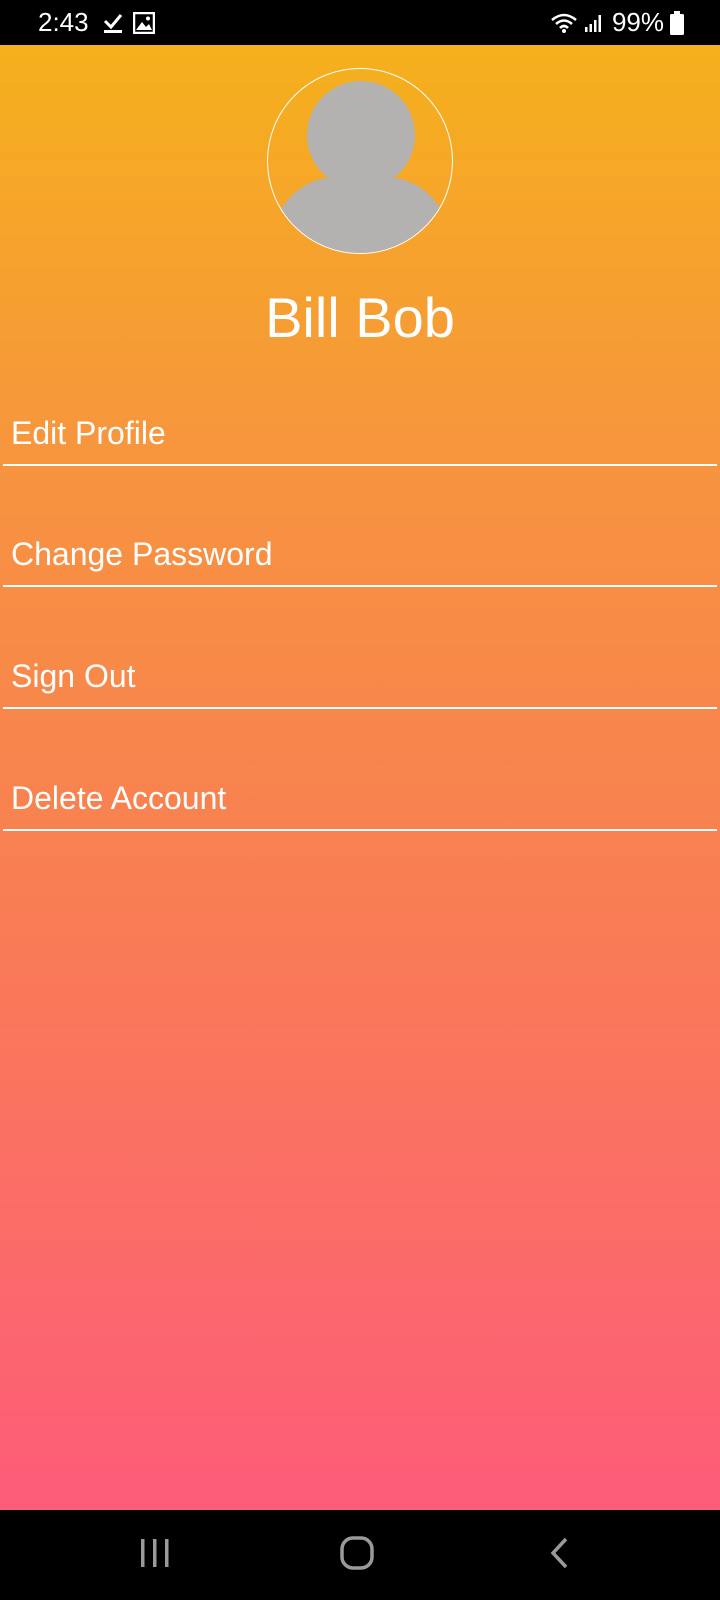 The image size is (720, 1600). What do you see at coordinates (63, 22) in the screenshot?
I see `status-time: 2:43` at bounding box center [63, 22].